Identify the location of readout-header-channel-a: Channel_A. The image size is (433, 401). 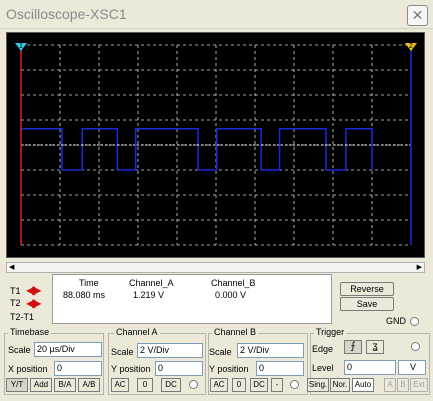
(151, 283).